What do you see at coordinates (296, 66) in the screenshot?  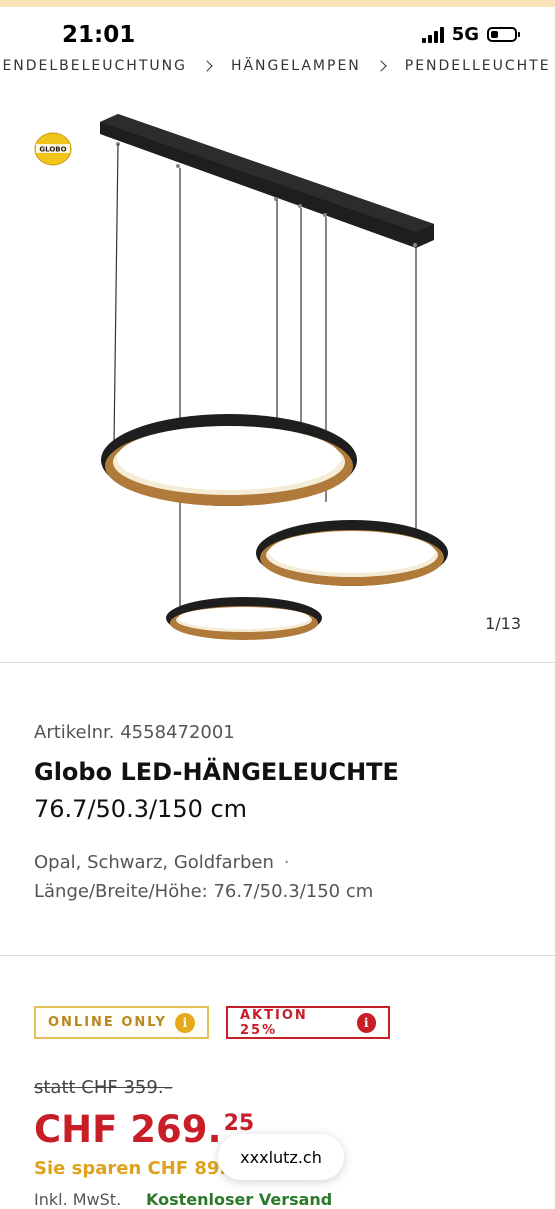 I see `breadcrumb-item-haengelampen: HÄNGELAMPEN` at bounding box center [296, 66].